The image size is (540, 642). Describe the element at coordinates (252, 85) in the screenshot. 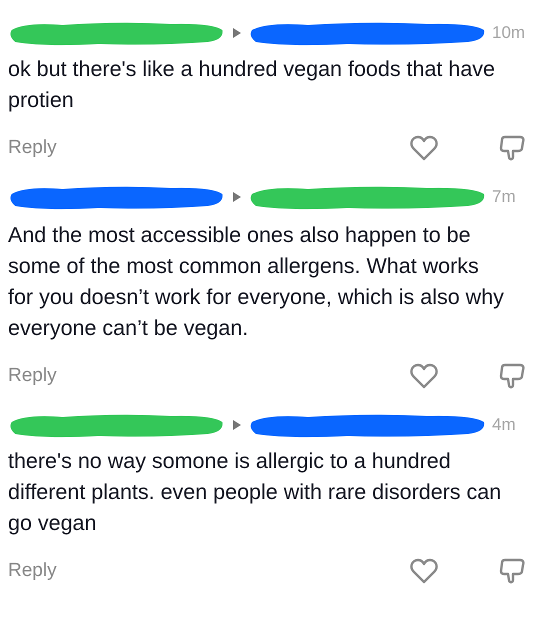

I see `comment-text: ok but there's like a hundred vegan foods that have protien` at that location.